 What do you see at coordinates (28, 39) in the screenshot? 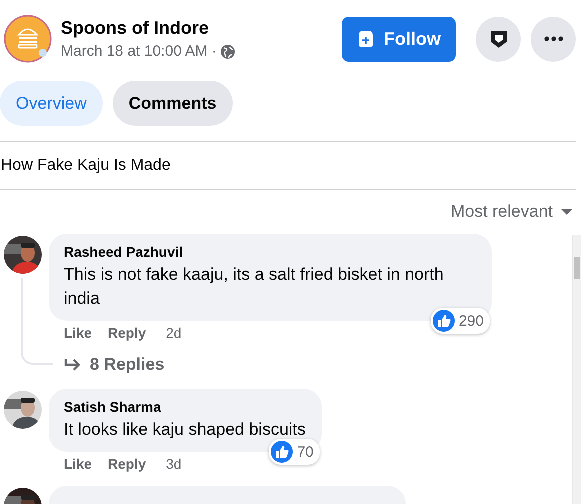
I see `logo-icon` at bounding box center [28, 39].